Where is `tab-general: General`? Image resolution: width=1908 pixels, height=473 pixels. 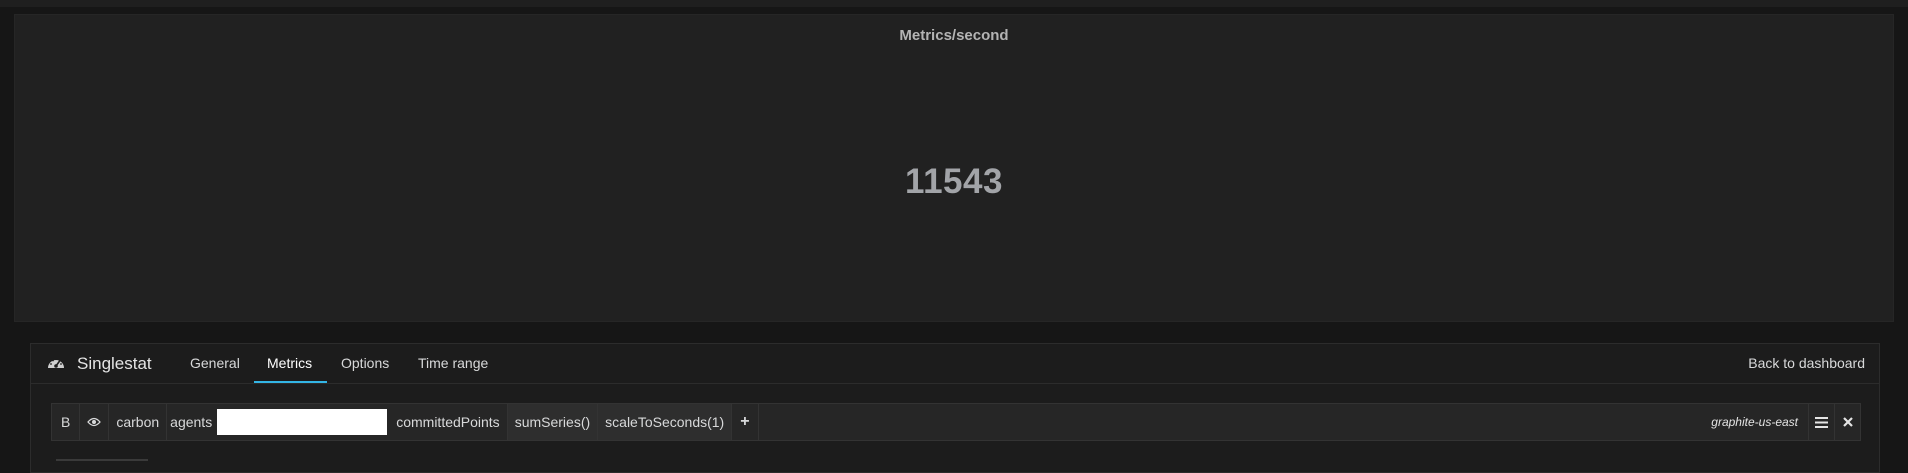
tab-general: General is located at coordinates (215, 363).